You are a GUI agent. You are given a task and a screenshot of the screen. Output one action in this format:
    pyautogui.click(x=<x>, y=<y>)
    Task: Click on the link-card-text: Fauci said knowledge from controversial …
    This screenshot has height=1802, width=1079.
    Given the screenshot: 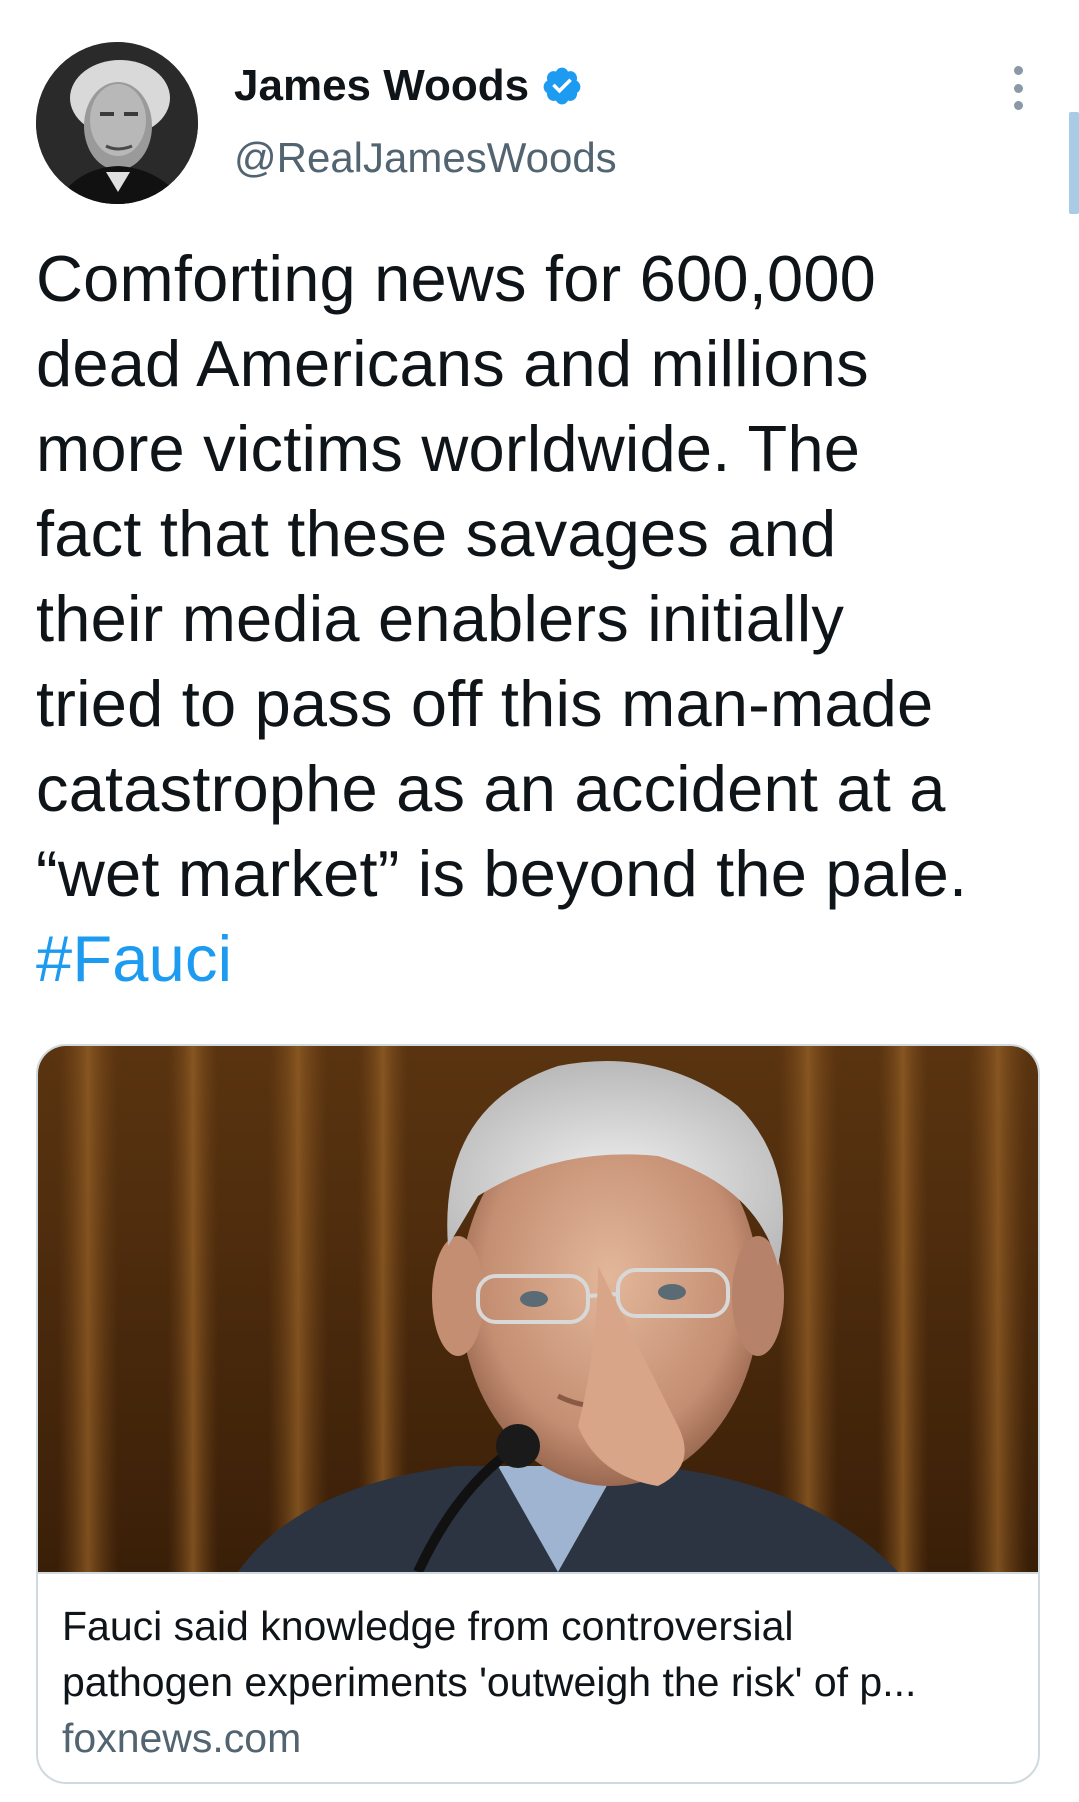 What is the action you would take?
    pyautogui.click(x=542, y=1682)
    